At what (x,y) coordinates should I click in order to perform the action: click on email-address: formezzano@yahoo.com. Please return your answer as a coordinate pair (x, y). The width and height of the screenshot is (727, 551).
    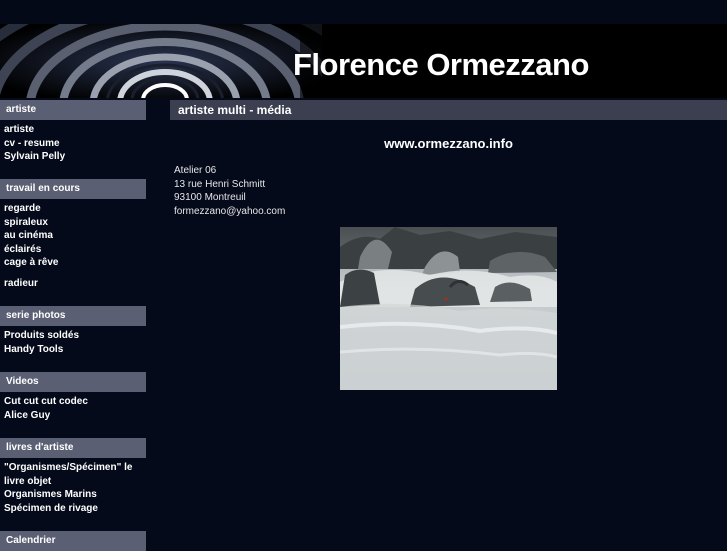
    Looking at the image, I should click on (229, 212).